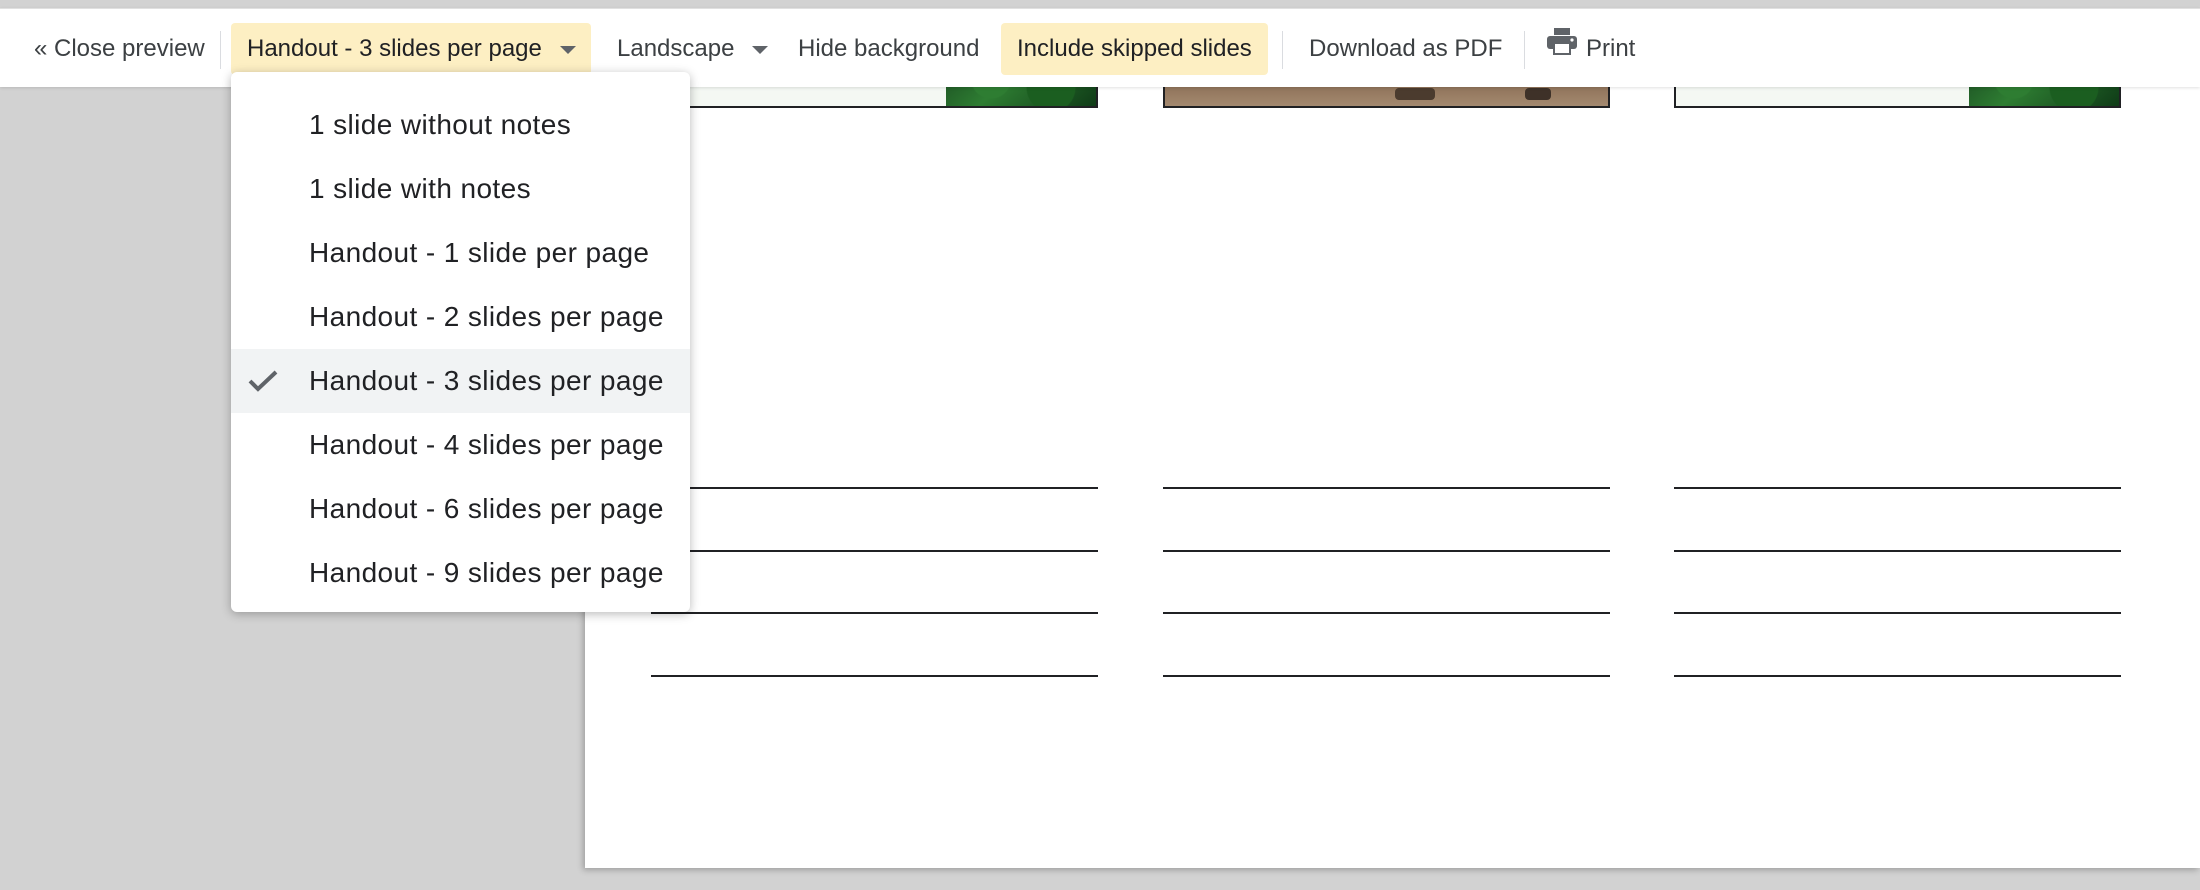 This screenshot has height=890, width=2200. Describe the element at coordinates (486, 508) in the screenshot. I see `menu-item-label: Handout - 6 slides per page` at that location.